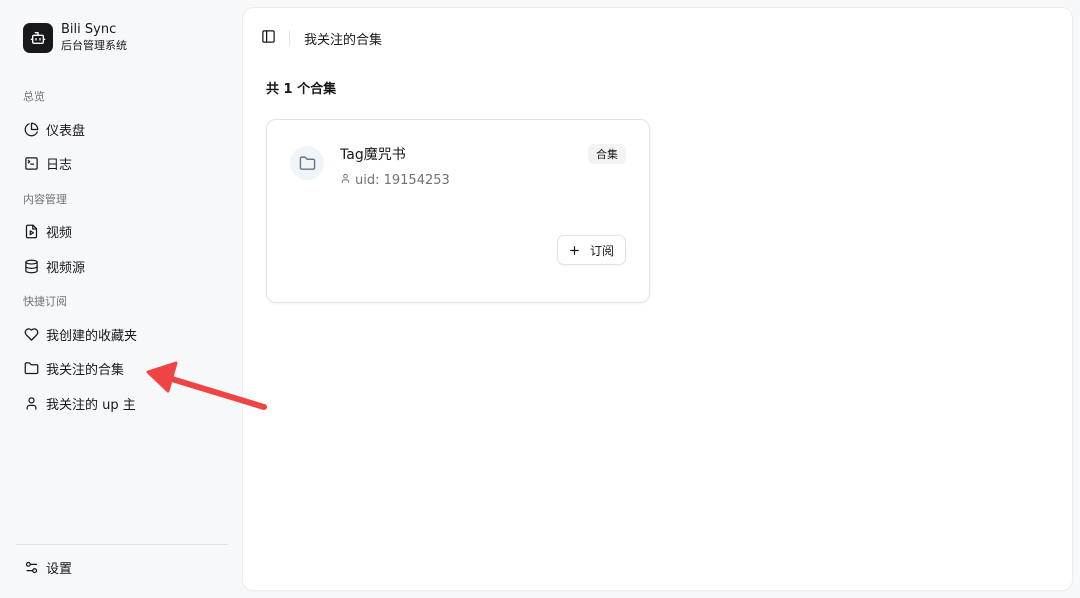  I want to click on sidebar-item-label: 我关注的 up 主, so click(91, 405).